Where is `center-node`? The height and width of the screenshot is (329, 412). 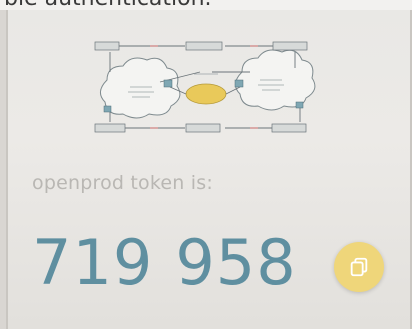 center-node is located at coordinates (206, 94).